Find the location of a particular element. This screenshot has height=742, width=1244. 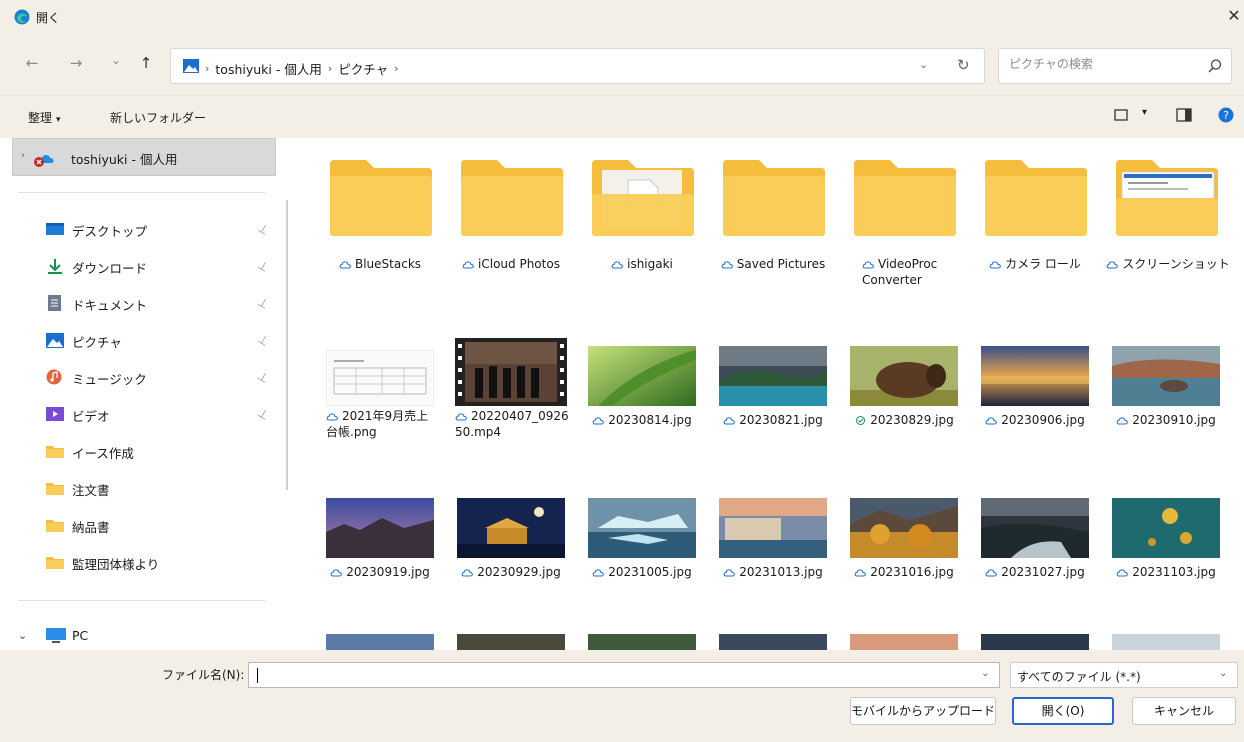

path-box: › toshiyuki - 個人用 › ピクチャ › ⌄ ↻ is located at coordinates (577, 66).